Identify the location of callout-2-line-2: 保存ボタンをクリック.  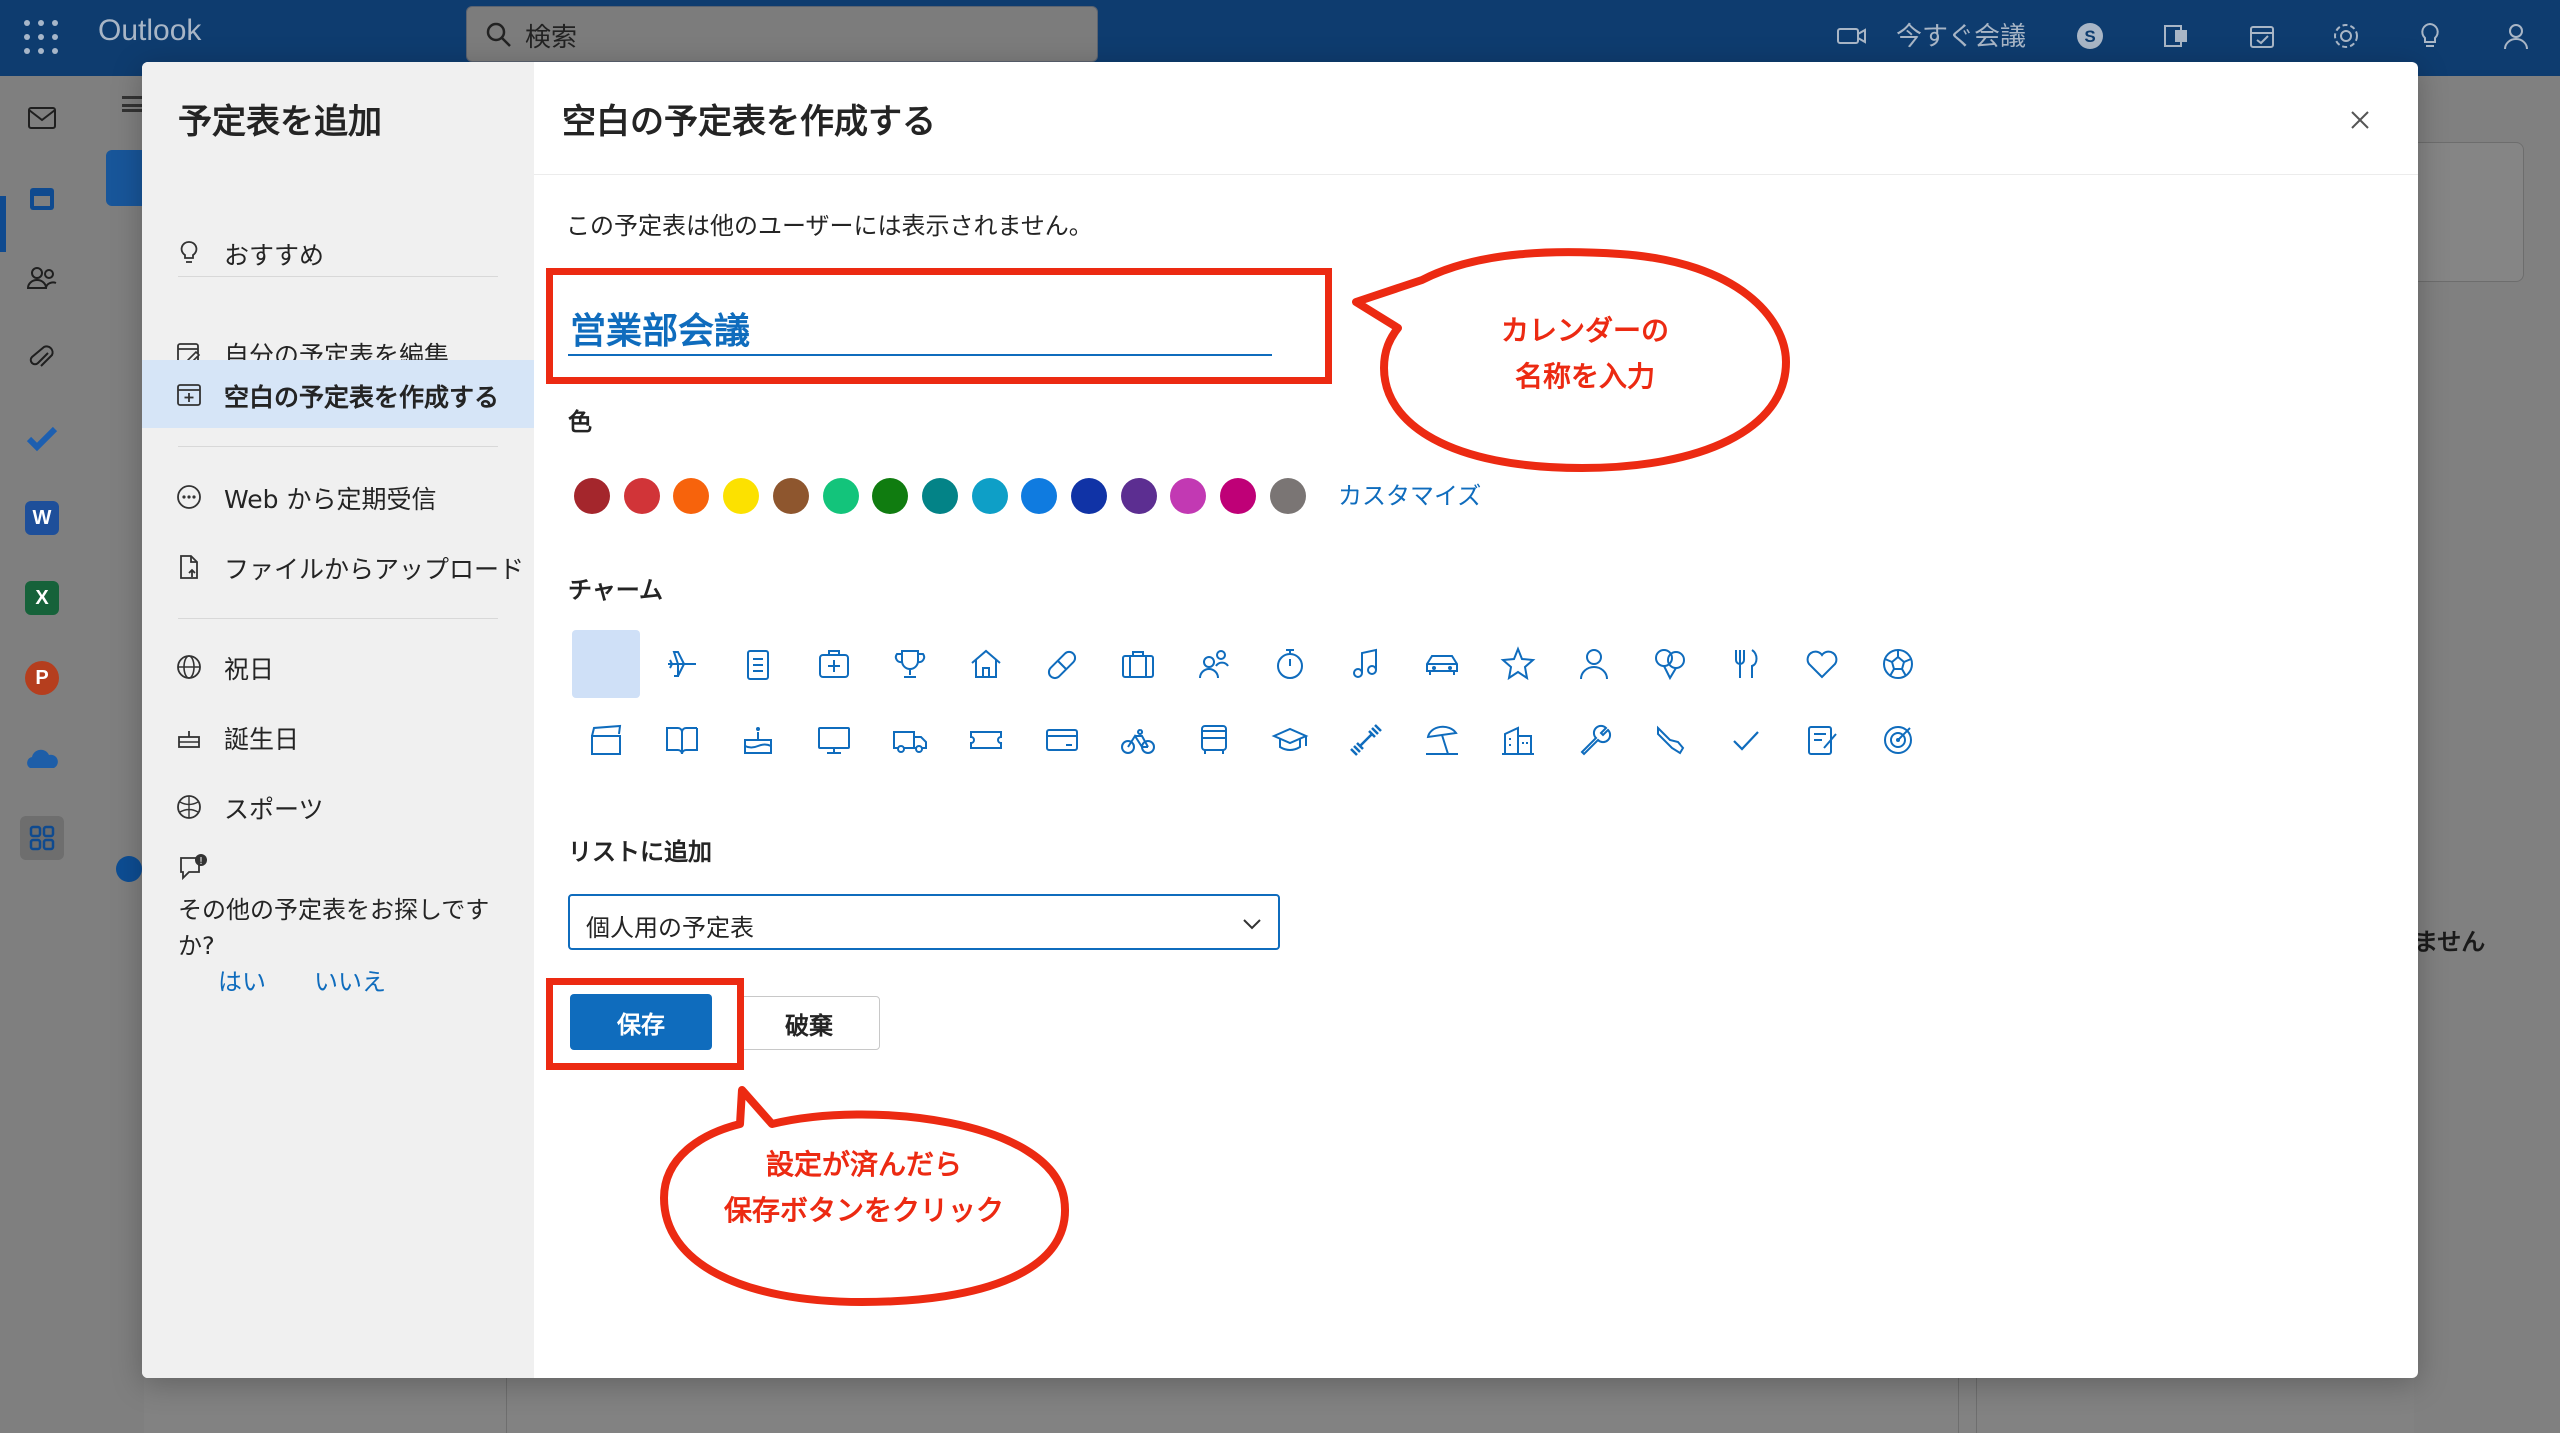
(863, 1210).